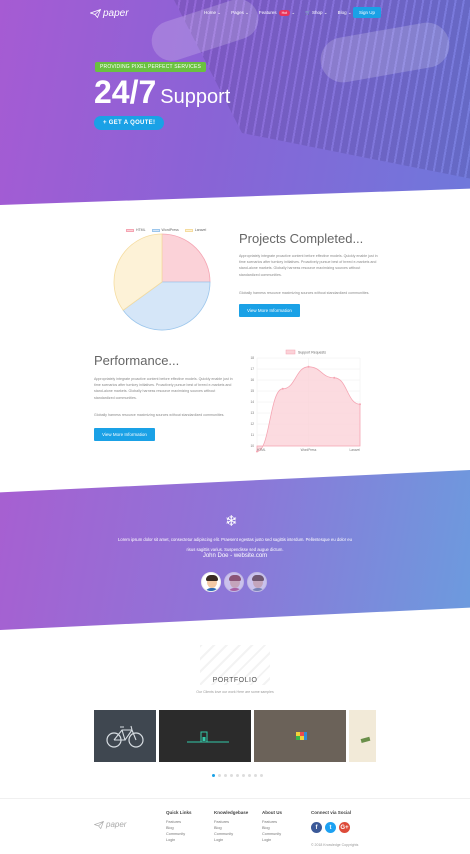 This screenshot has width=470, height=854. Describe the element at coordinates (272, 812) in the screenshot. I see `footer-column-title: About Us` at that location.